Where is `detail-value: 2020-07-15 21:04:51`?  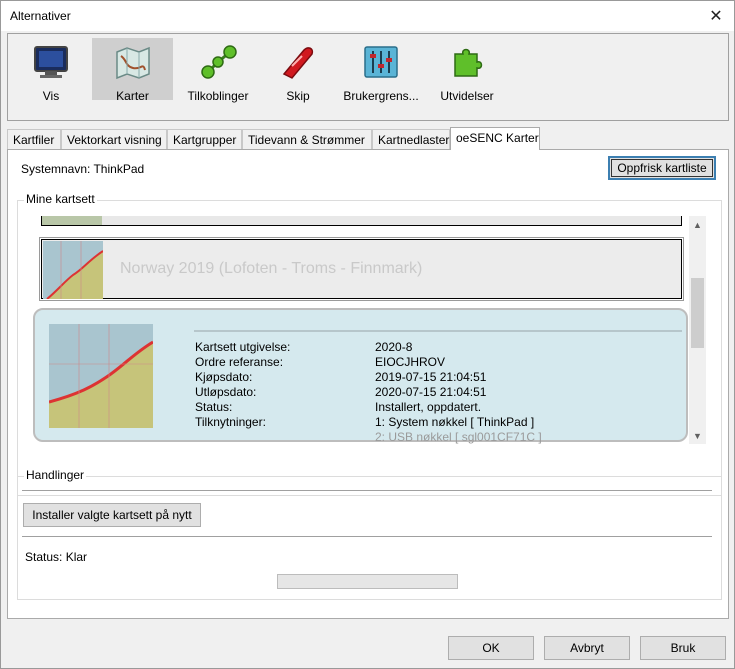
detail-value: 2020-07-15 21:04:51 is located at coordinates (431, 392).